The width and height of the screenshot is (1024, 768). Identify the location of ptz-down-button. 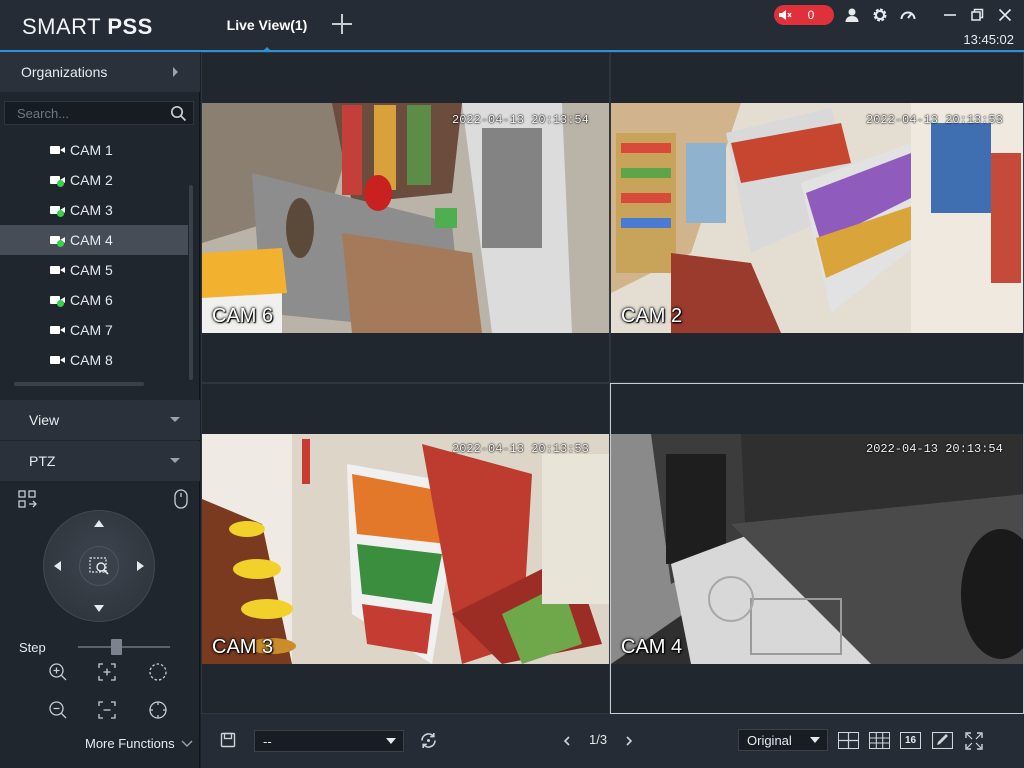
(99, 608).